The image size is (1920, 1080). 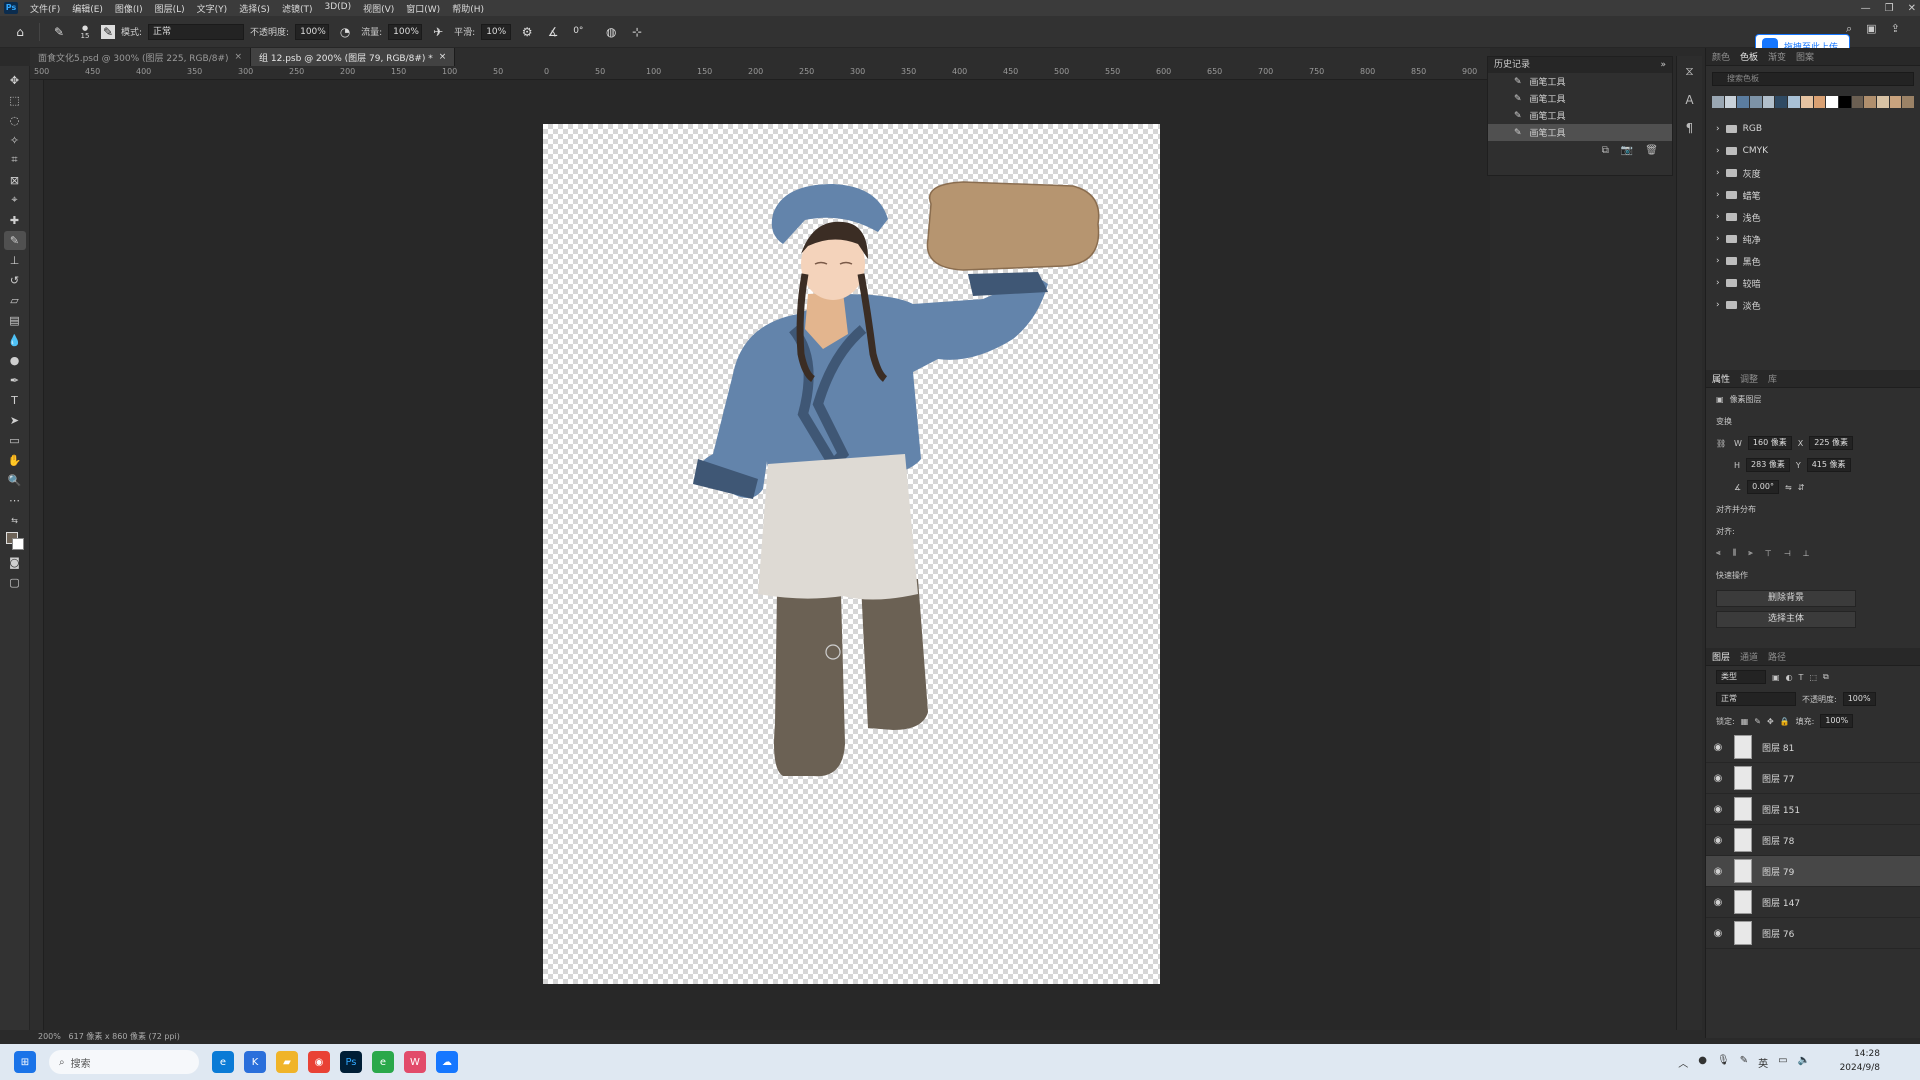 What do you see at coordinates (438, 32) in the screenshot?
I see `airbrush-icon: ✈` at bounding box center [438, 32].